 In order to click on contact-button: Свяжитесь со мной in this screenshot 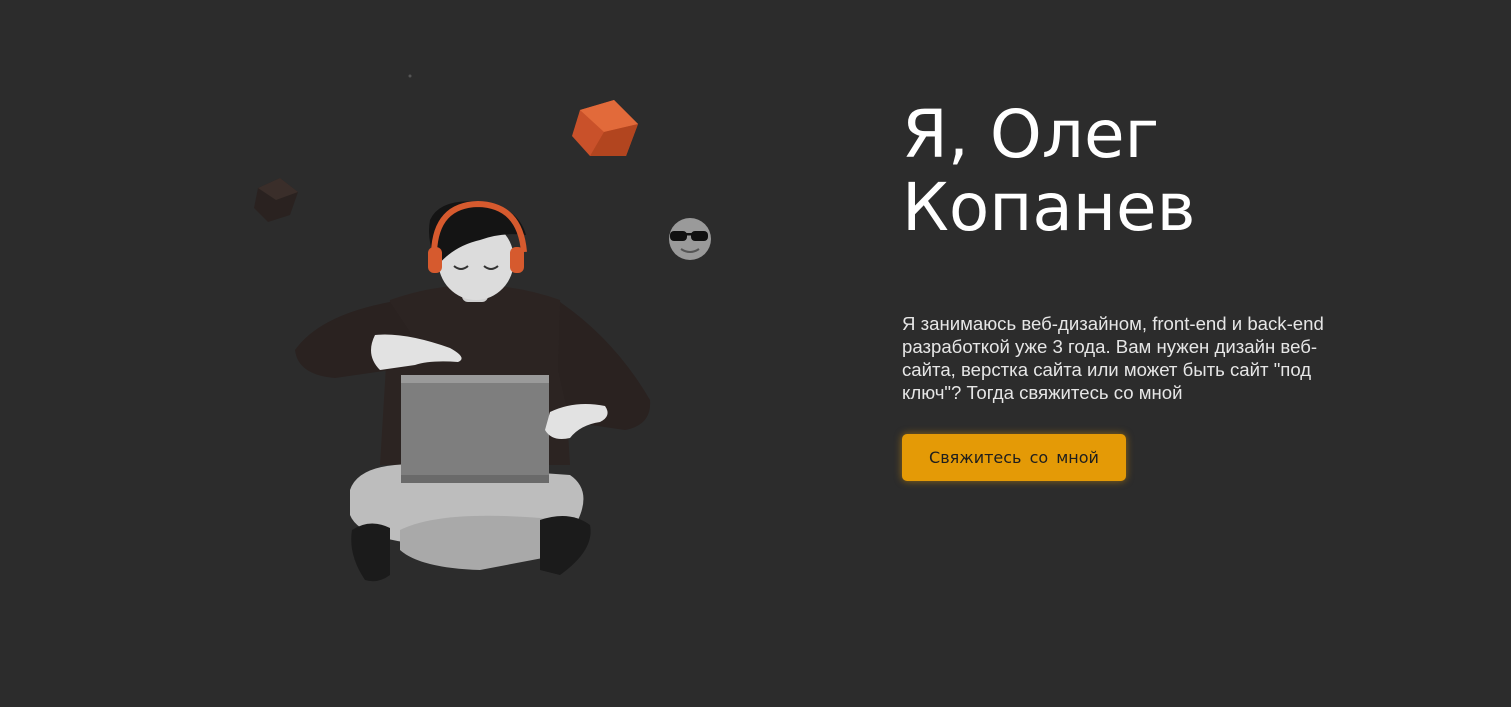, I will do `click(1014, 457)`.